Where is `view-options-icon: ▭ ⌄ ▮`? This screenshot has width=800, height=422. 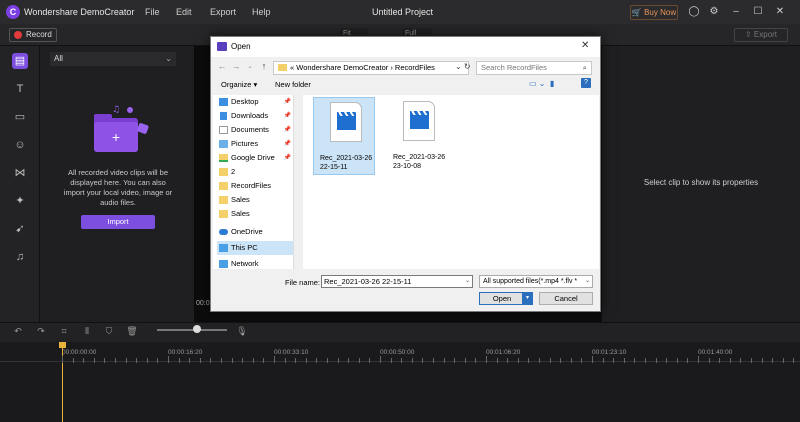
view-options-icon: ▭ ⌄ ▮ is located at coordinates (541, 83).